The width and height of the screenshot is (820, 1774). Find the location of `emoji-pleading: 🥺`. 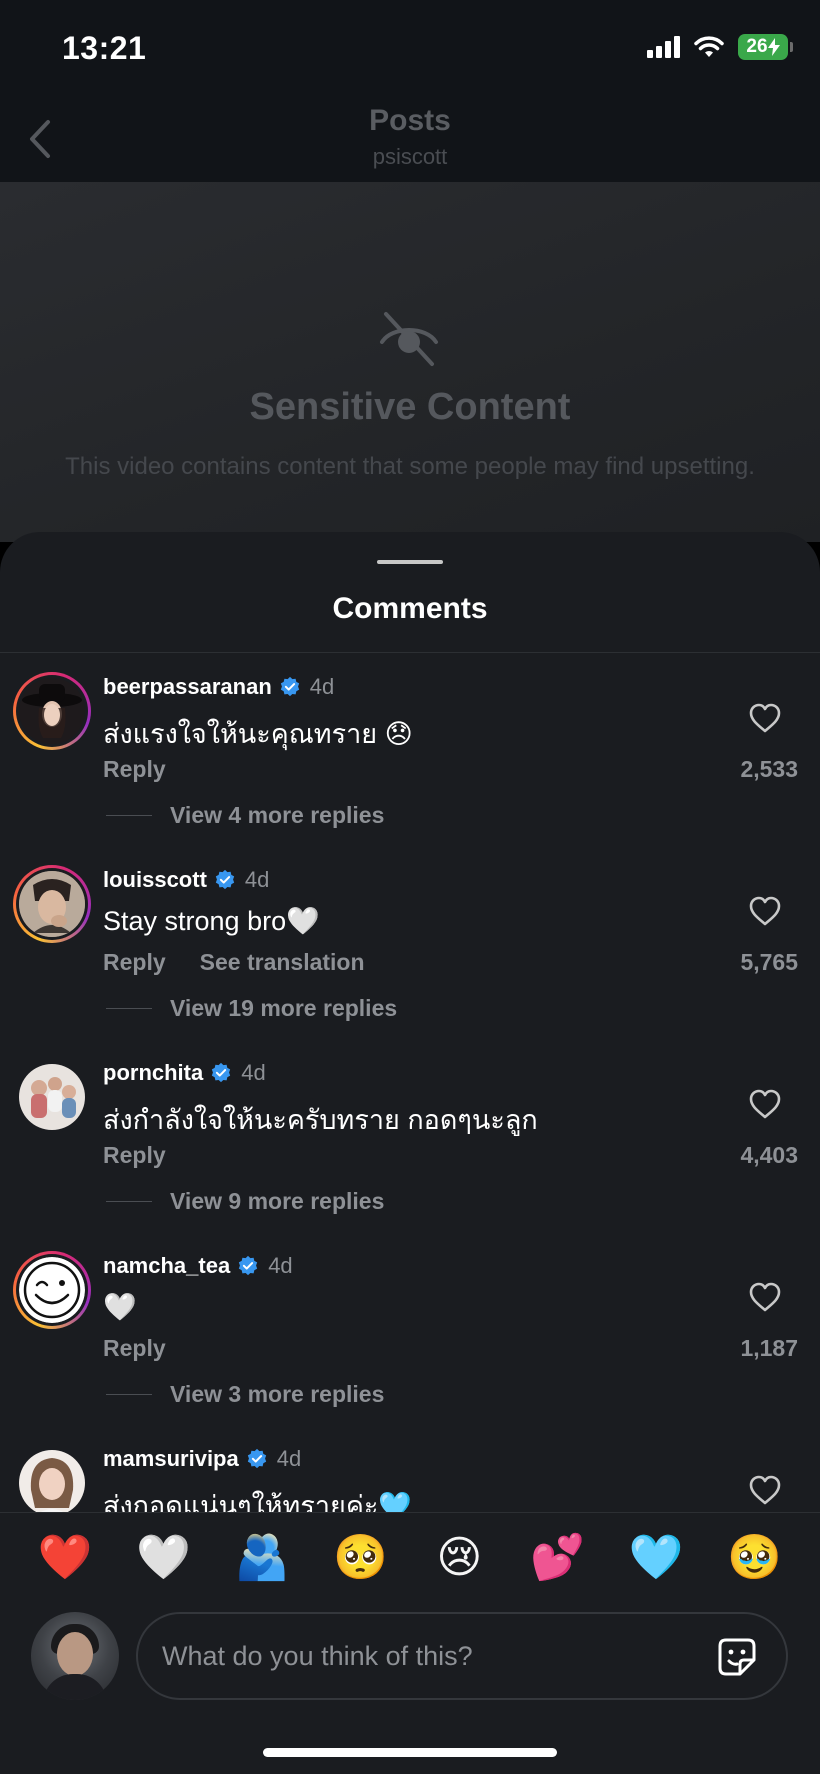

emoji-pleading: 🥺 is located at coordinates (361, 1557).